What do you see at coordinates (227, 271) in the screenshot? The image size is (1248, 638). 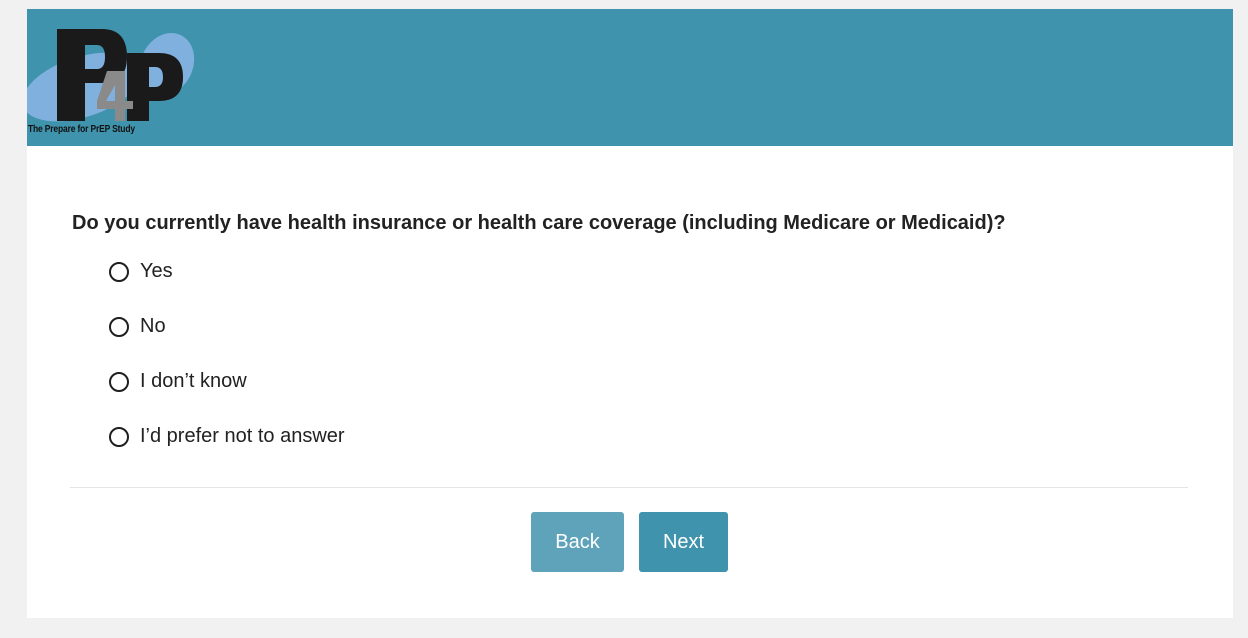 I see `option-yes: Yes` at bounding box center [227, 271].